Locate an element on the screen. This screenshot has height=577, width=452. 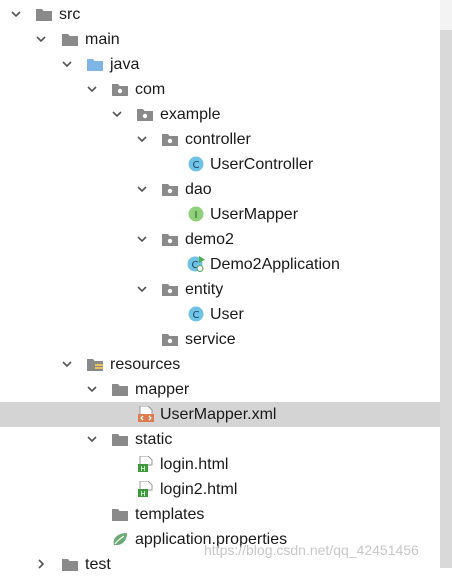
tree-item-label: entity is located at coordinates (204, 289).